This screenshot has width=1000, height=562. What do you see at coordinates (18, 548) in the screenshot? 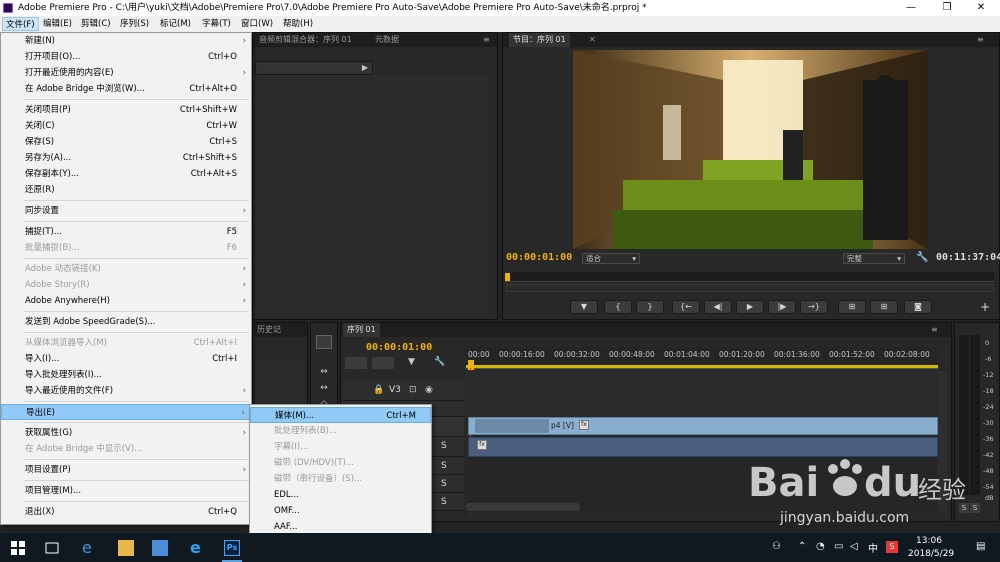
I see `windows-start-icon` at bounding box center [18, 548].